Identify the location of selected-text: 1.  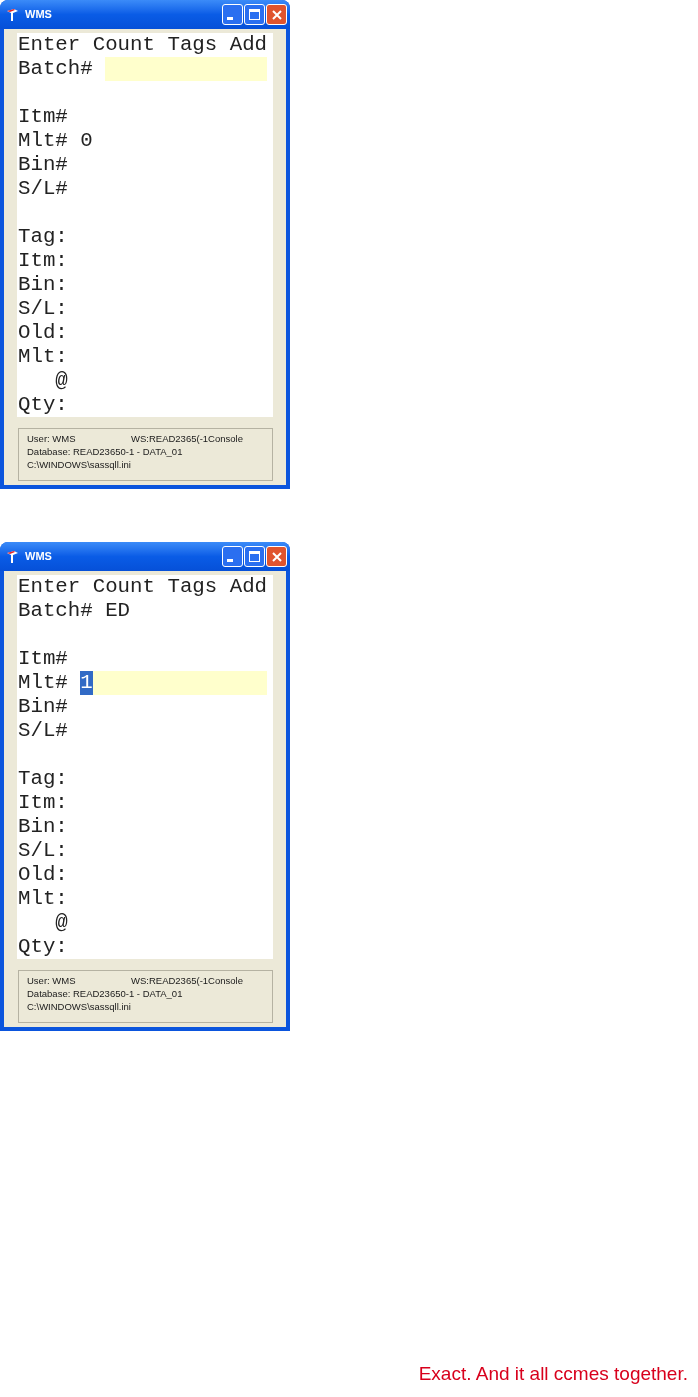
(86, 683).